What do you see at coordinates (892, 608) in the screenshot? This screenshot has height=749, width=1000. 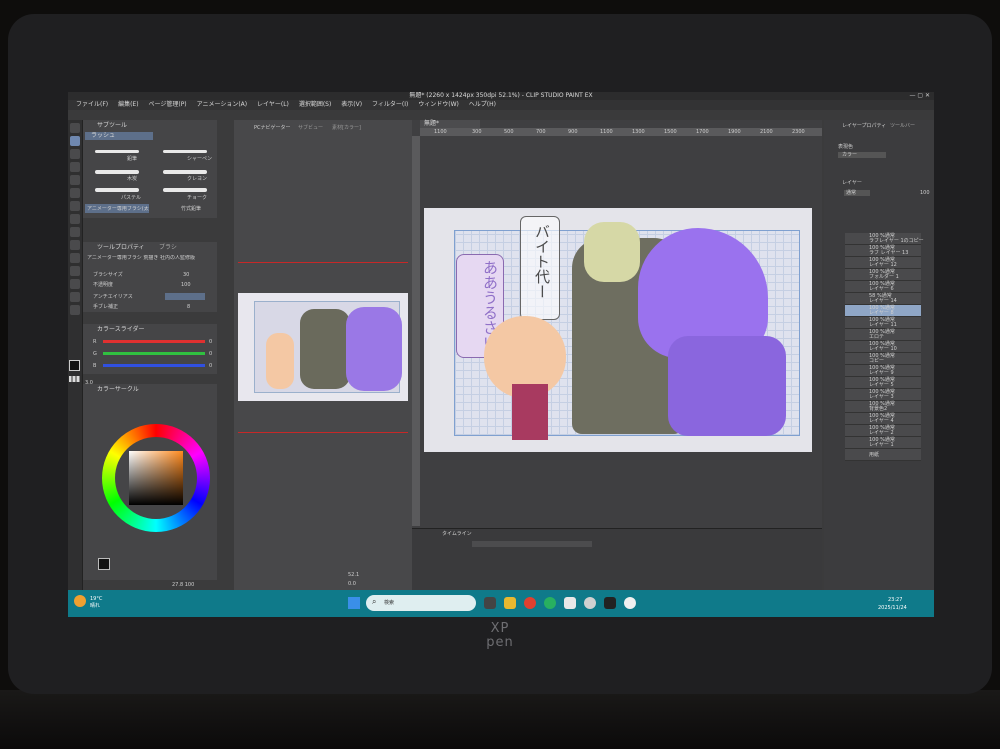 I see `clock-date: 2025/11/24` at bounding box center [892, 608].